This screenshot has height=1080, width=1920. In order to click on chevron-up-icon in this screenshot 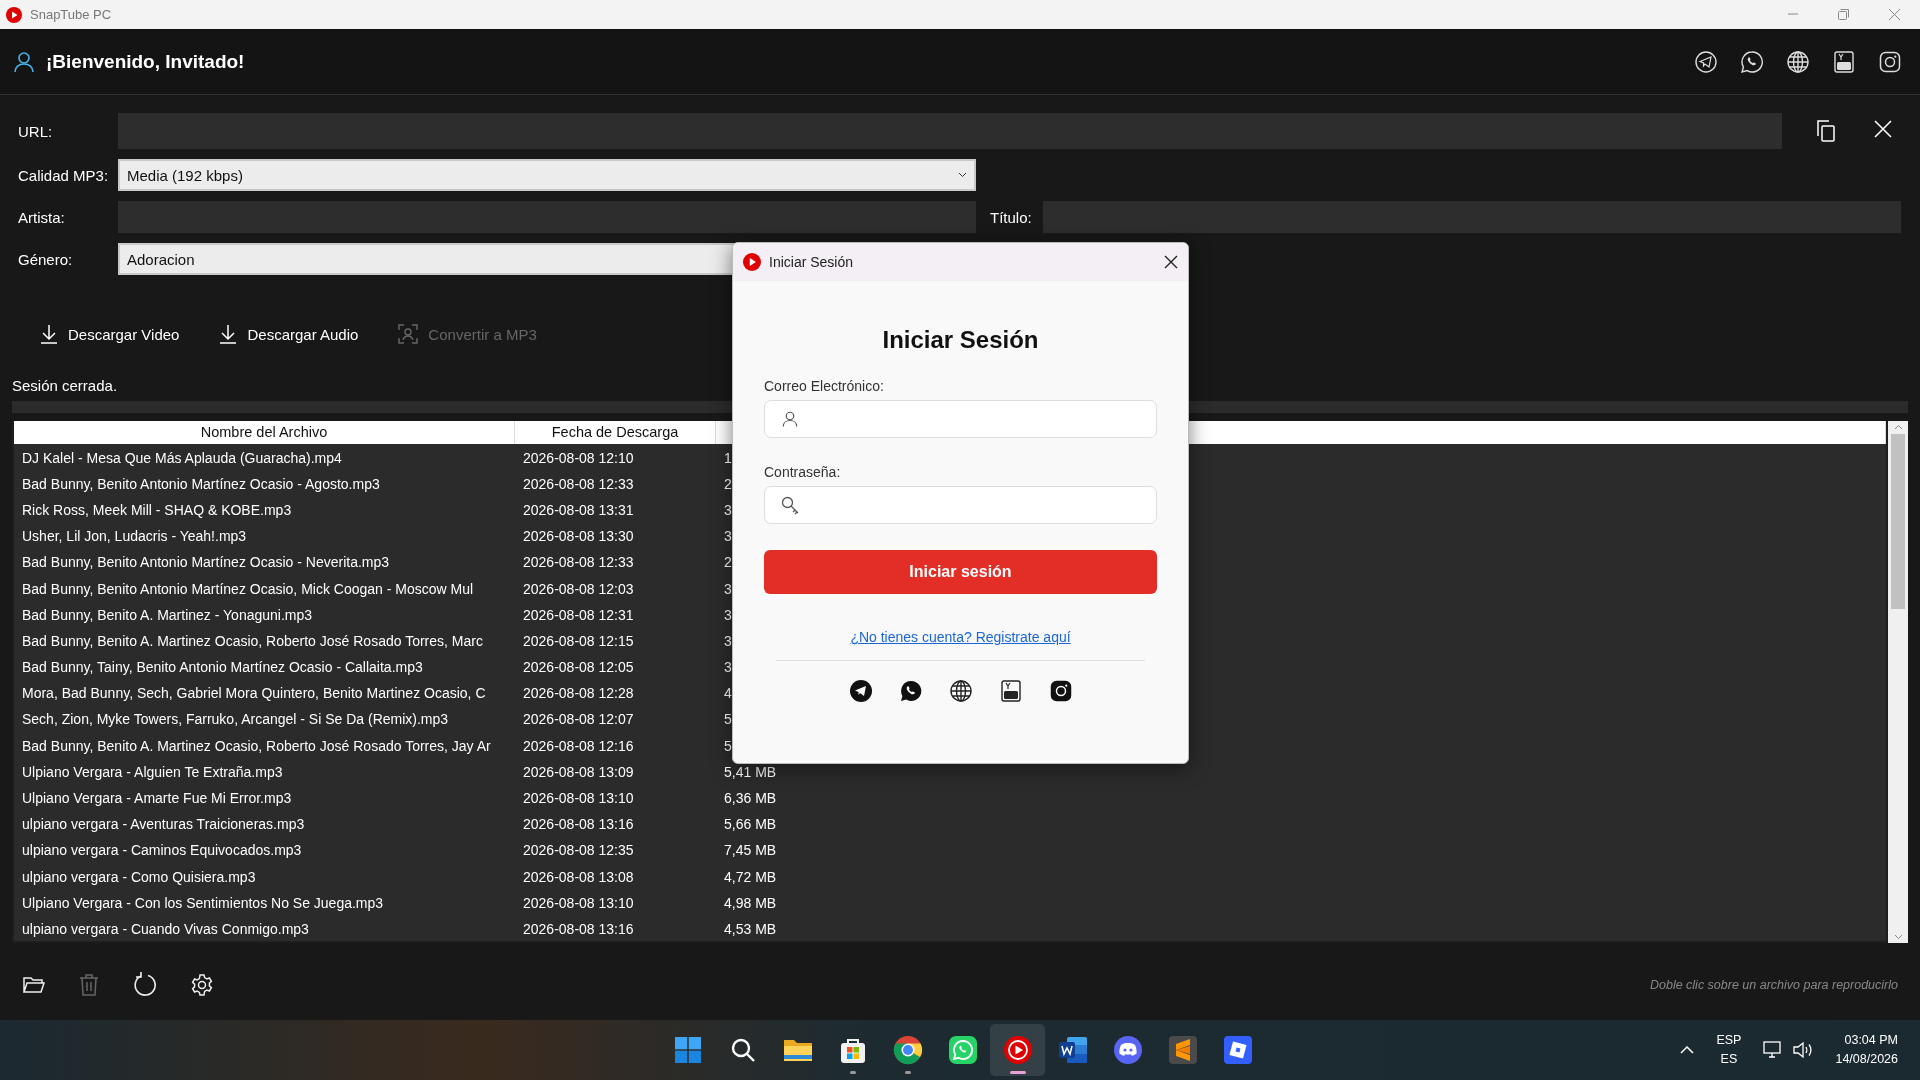, I will do `click(1687, 1050)`.